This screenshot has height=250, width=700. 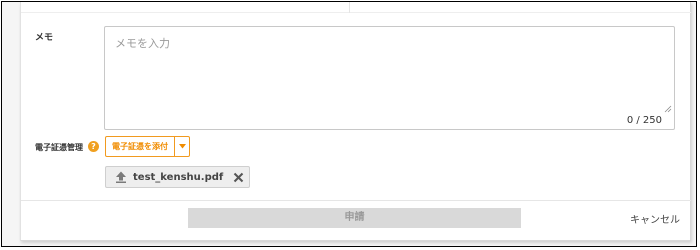 I want to click on column-divider, so click(x=349, y=7).